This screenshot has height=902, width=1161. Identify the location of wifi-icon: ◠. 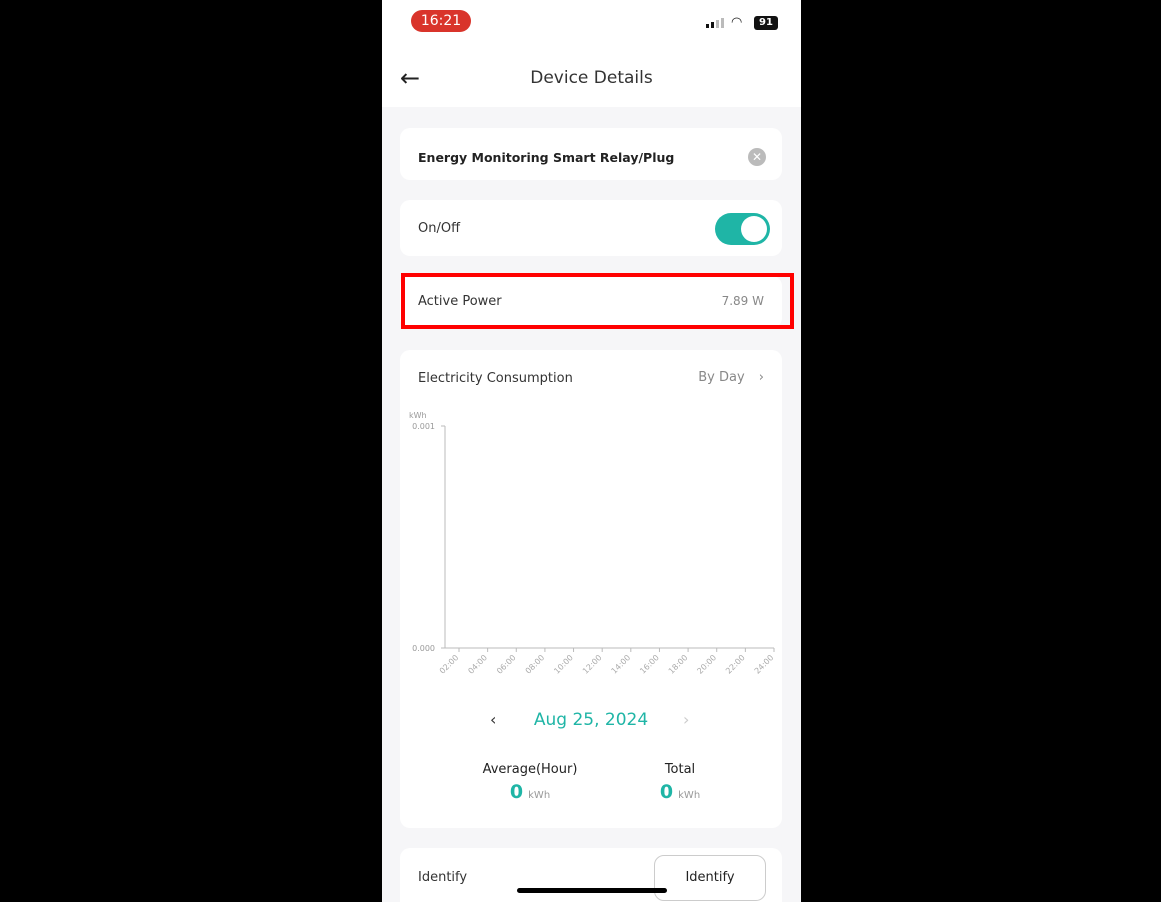
(737, 22).